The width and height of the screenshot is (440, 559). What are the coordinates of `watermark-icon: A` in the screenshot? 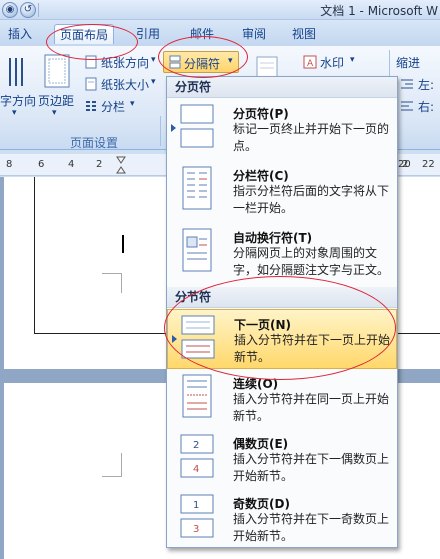 It's located at (310, 62).